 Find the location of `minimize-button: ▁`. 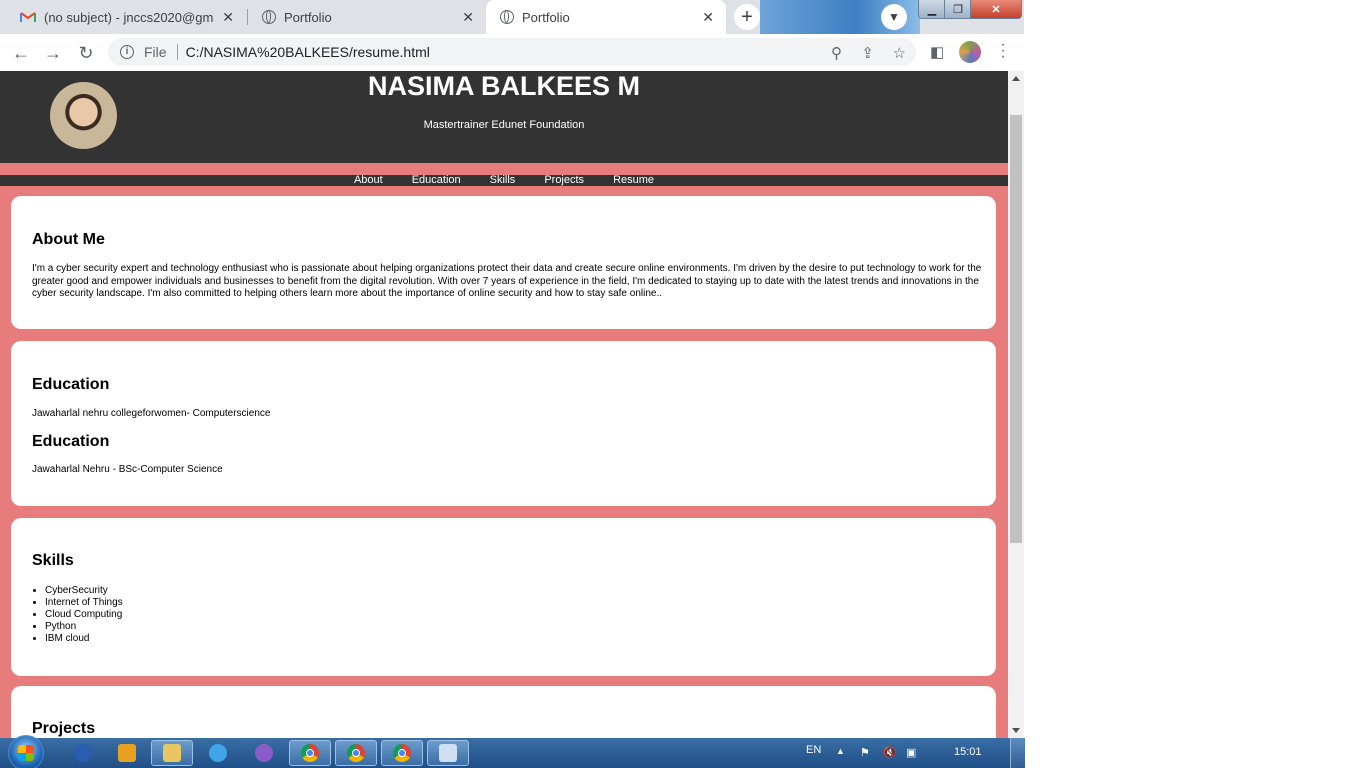

minimize-button: ▁ is located at coordinates (932, 9).